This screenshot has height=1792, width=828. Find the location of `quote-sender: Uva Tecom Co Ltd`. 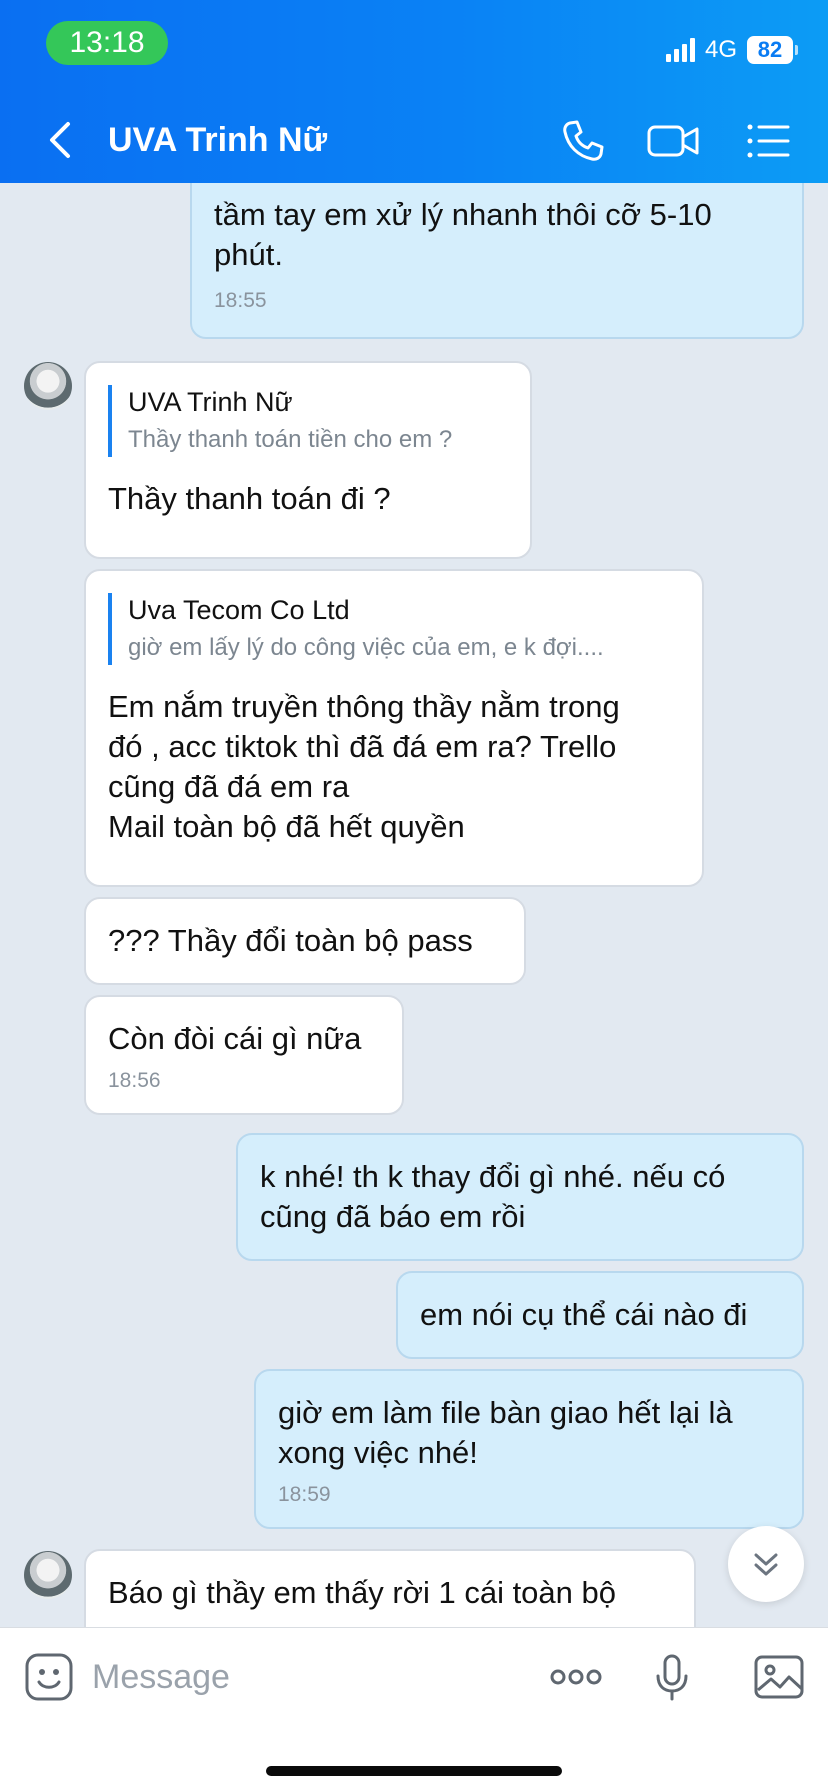

quote-sender: Uva Tecom Co Ltd is located at coordinates (239, 610).